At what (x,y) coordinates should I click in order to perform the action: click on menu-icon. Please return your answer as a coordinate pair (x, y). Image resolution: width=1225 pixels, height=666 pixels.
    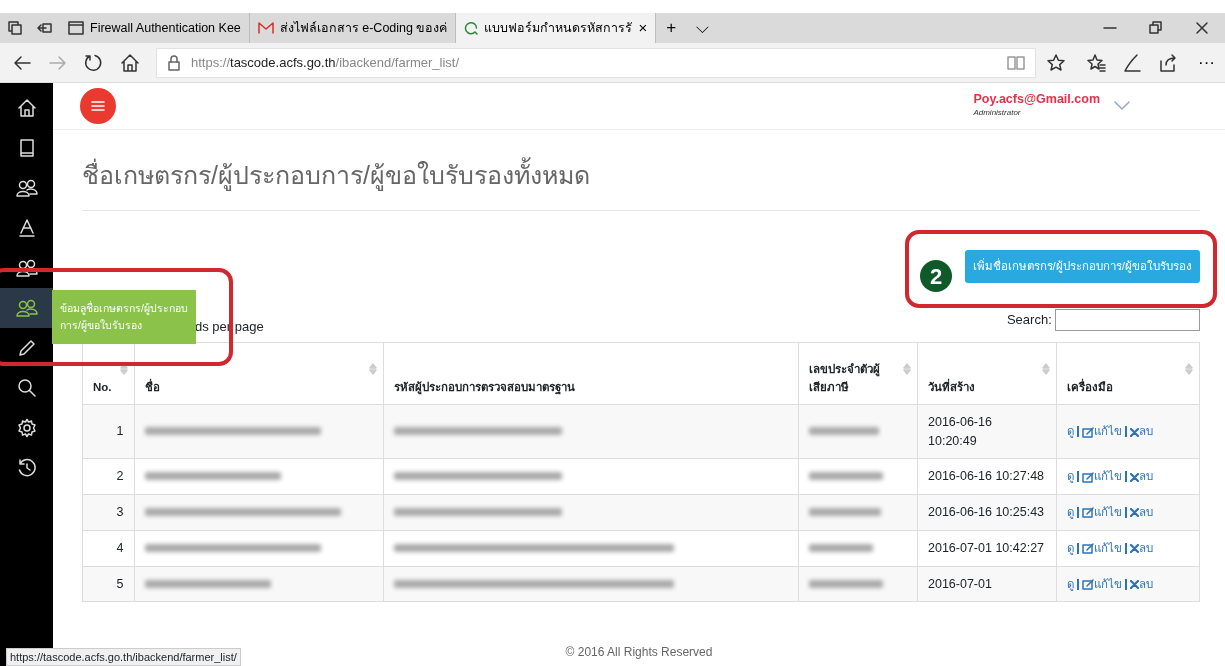
    Looking at the image, I should click on (98, 106).